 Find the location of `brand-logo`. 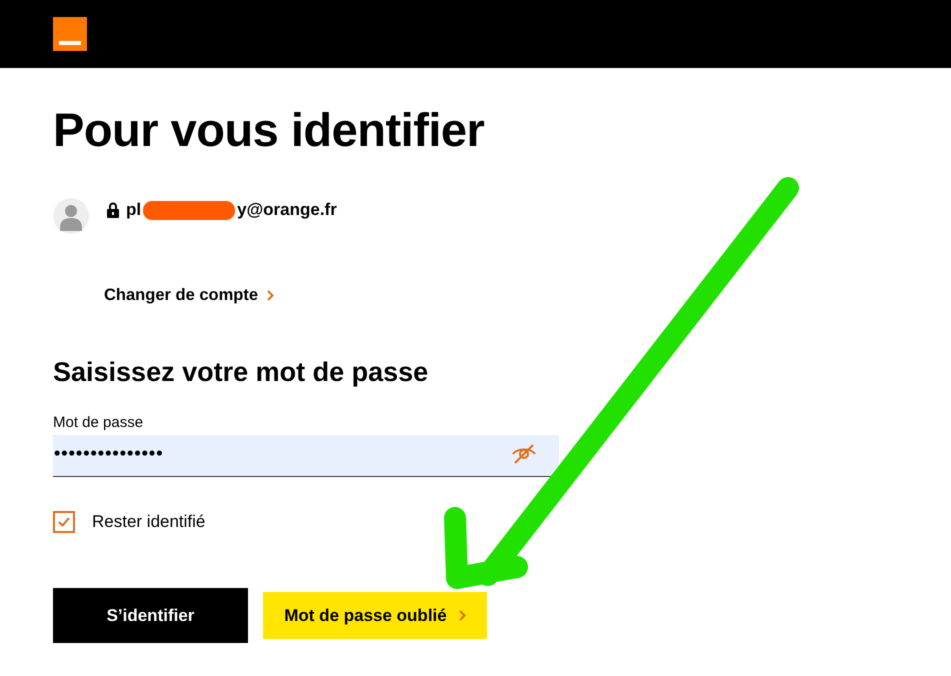

brand-logo is located at coordinates (70, 34).